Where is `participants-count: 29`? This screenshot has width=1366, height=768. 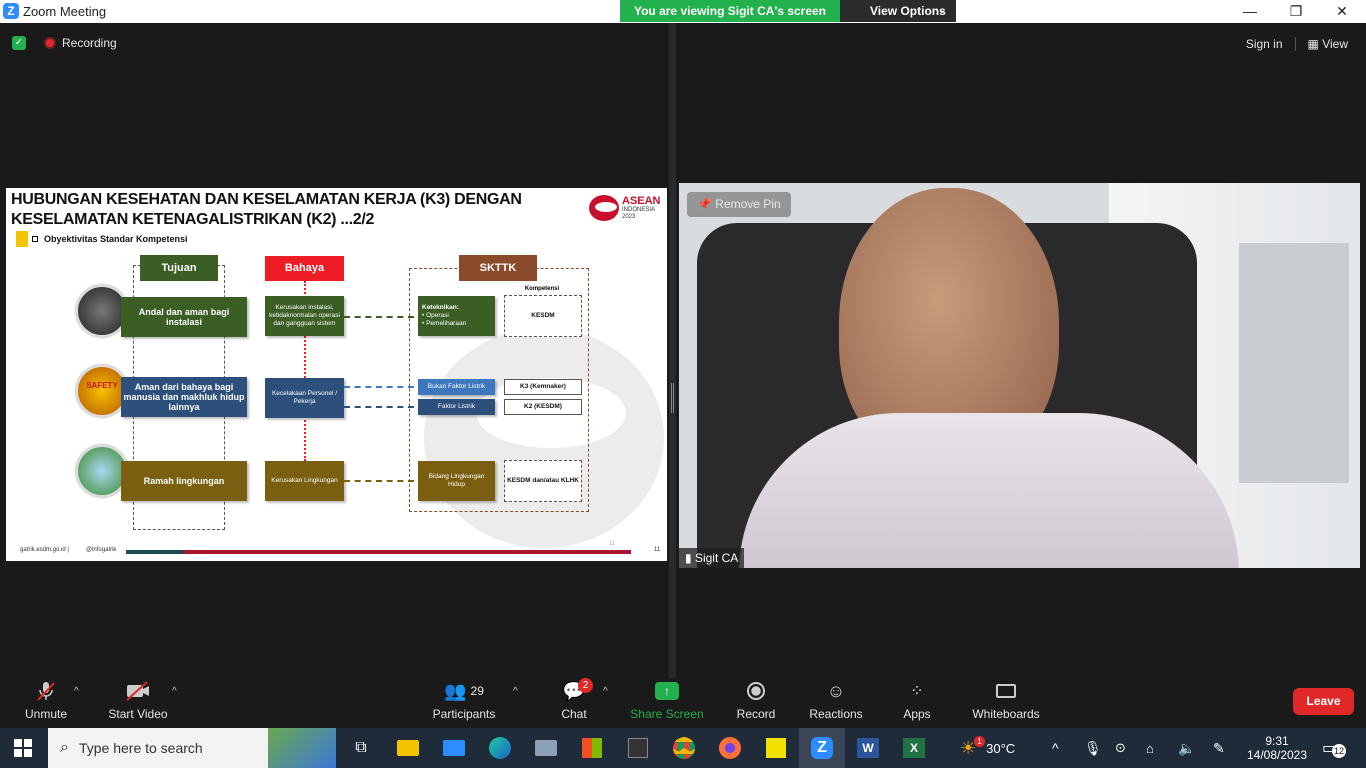 participants-count: 29 is located at coordinates (477, 691).